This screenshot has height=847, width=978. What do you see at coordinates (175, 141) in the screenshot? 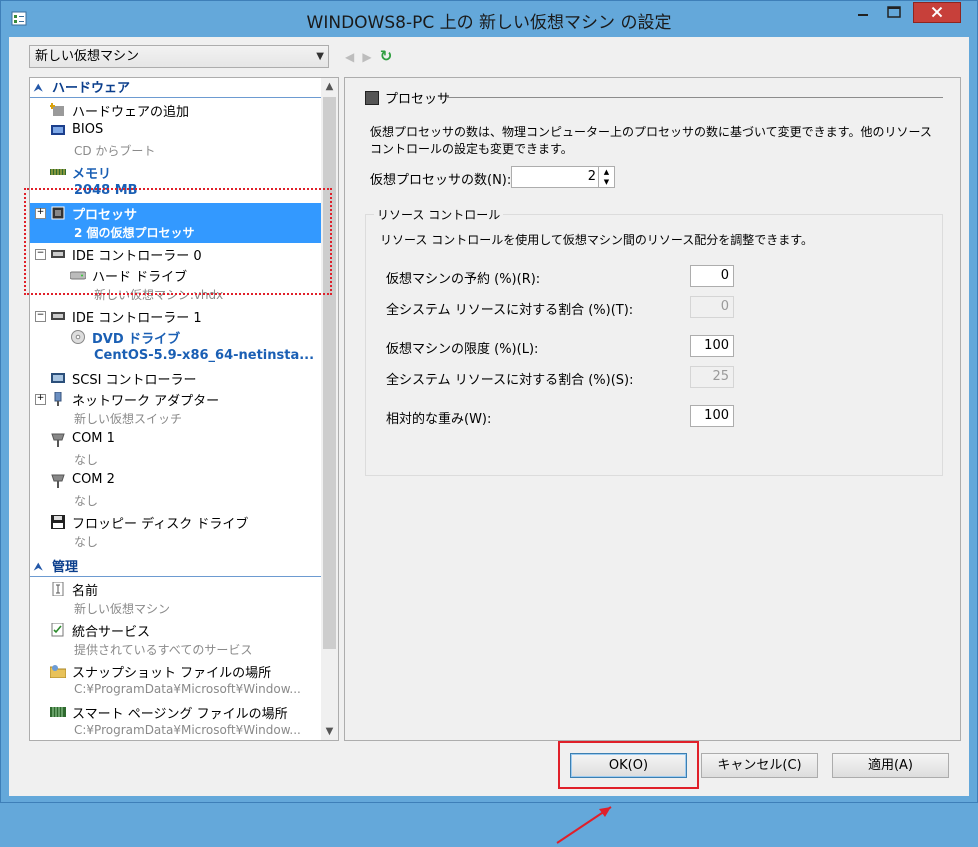
I see `tree-item-bios: BIOS CD からブート` at bounding box center [175, 141].